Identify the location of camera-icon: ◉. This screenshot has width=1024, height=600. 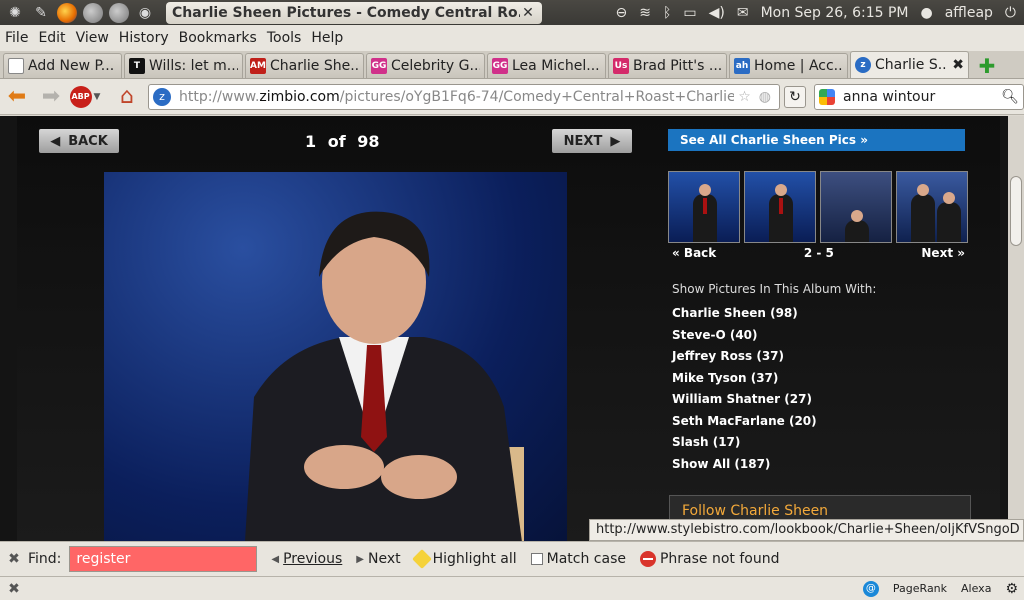
(145, 13).